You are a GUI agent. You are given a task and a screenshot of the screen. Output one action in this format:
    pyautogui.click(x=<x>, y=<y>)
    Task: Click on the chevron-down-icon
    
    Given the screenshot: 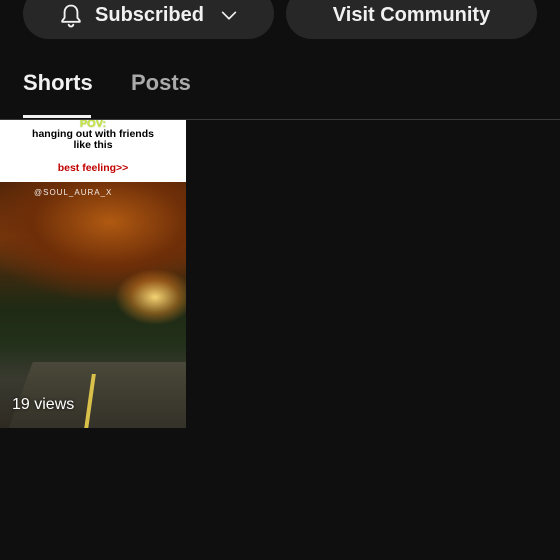 What is the action you would take?
    pyautogui.click(x=229, y=15)
    